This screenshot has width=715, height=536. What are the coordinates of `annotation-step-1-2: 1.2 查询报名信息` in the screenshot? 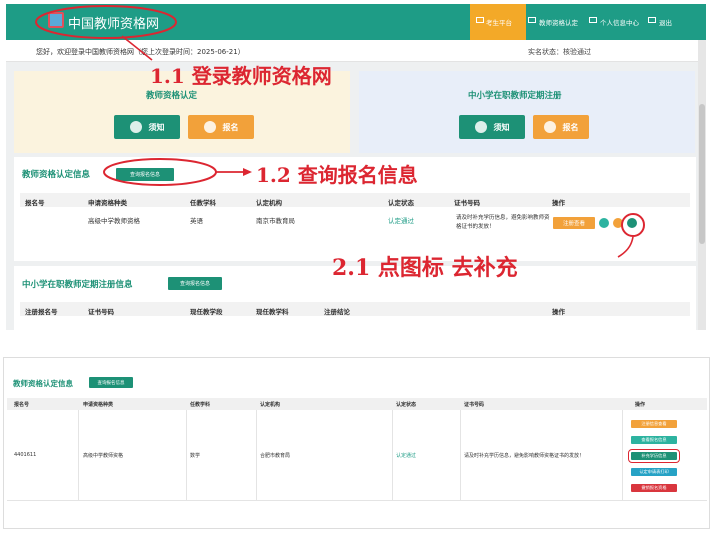 It's located at (337, 175).